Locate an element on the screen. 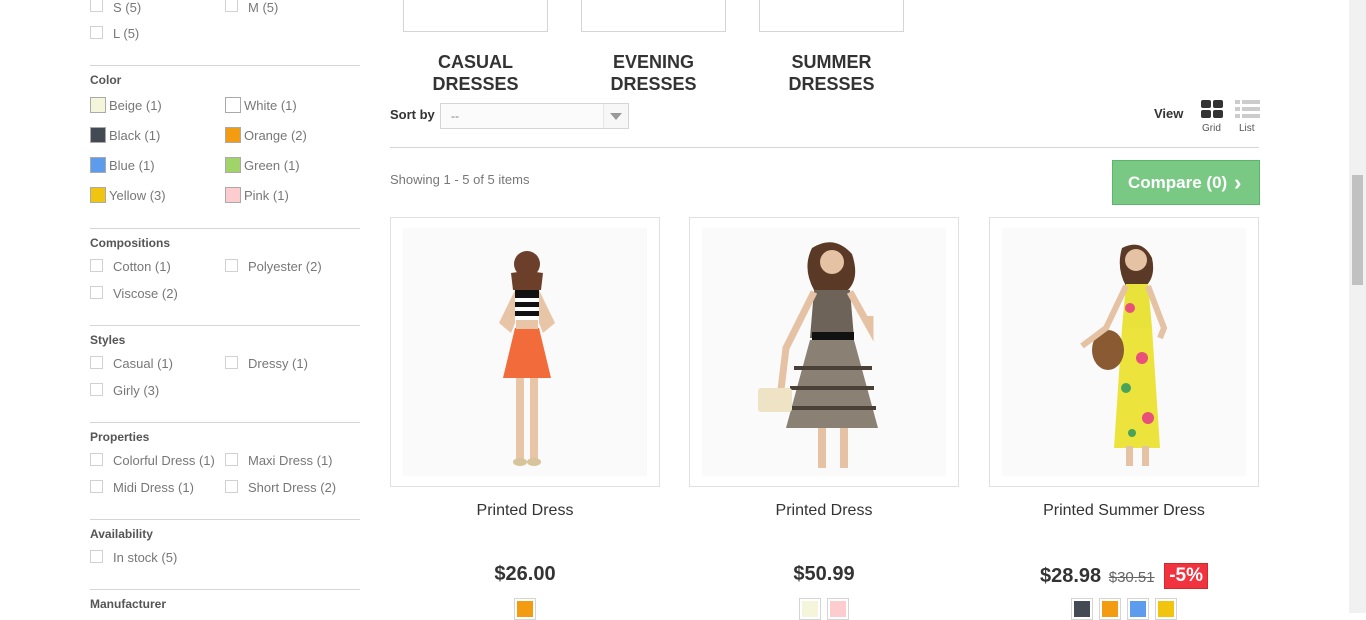  chevron-down-icon is located at coordinates (615, 116).